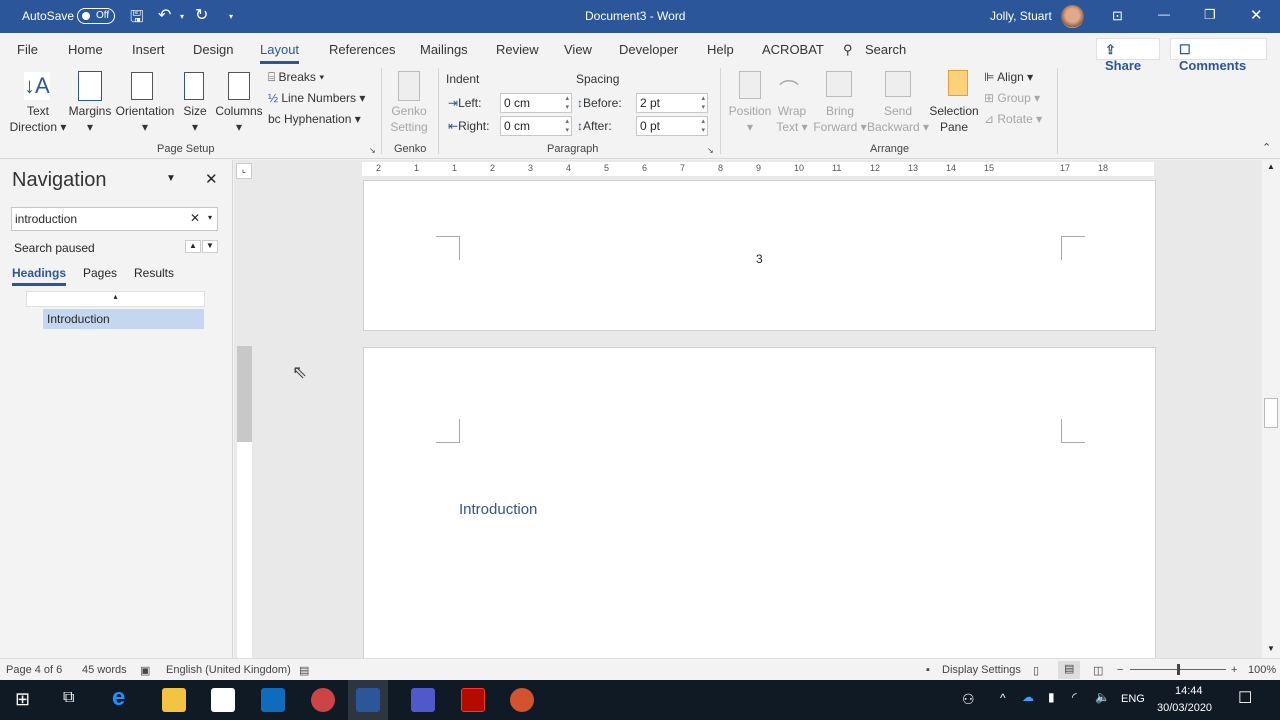 Image resolution: width=1280 pixels, height=720 pixels. What do you see at coordinates (968, 699) in the screenshot?
I see `people-icon: ⚇` at bounding box center [968, 699].